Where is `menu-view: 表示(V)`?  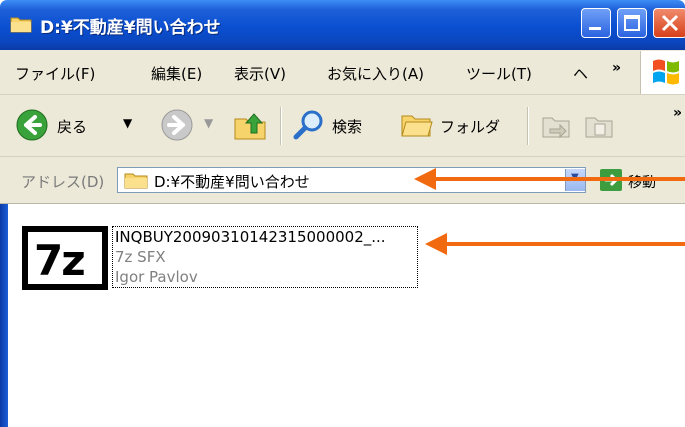
menu-view: 表示(V) is located at coordinates (260, 73).